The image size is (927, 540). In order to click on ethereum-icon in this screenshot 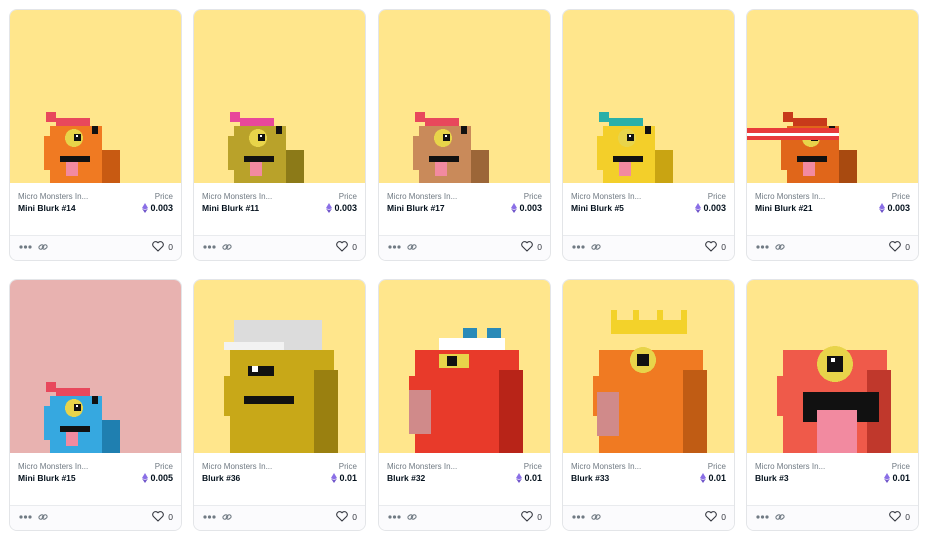, I will do `click(703, 478)`.